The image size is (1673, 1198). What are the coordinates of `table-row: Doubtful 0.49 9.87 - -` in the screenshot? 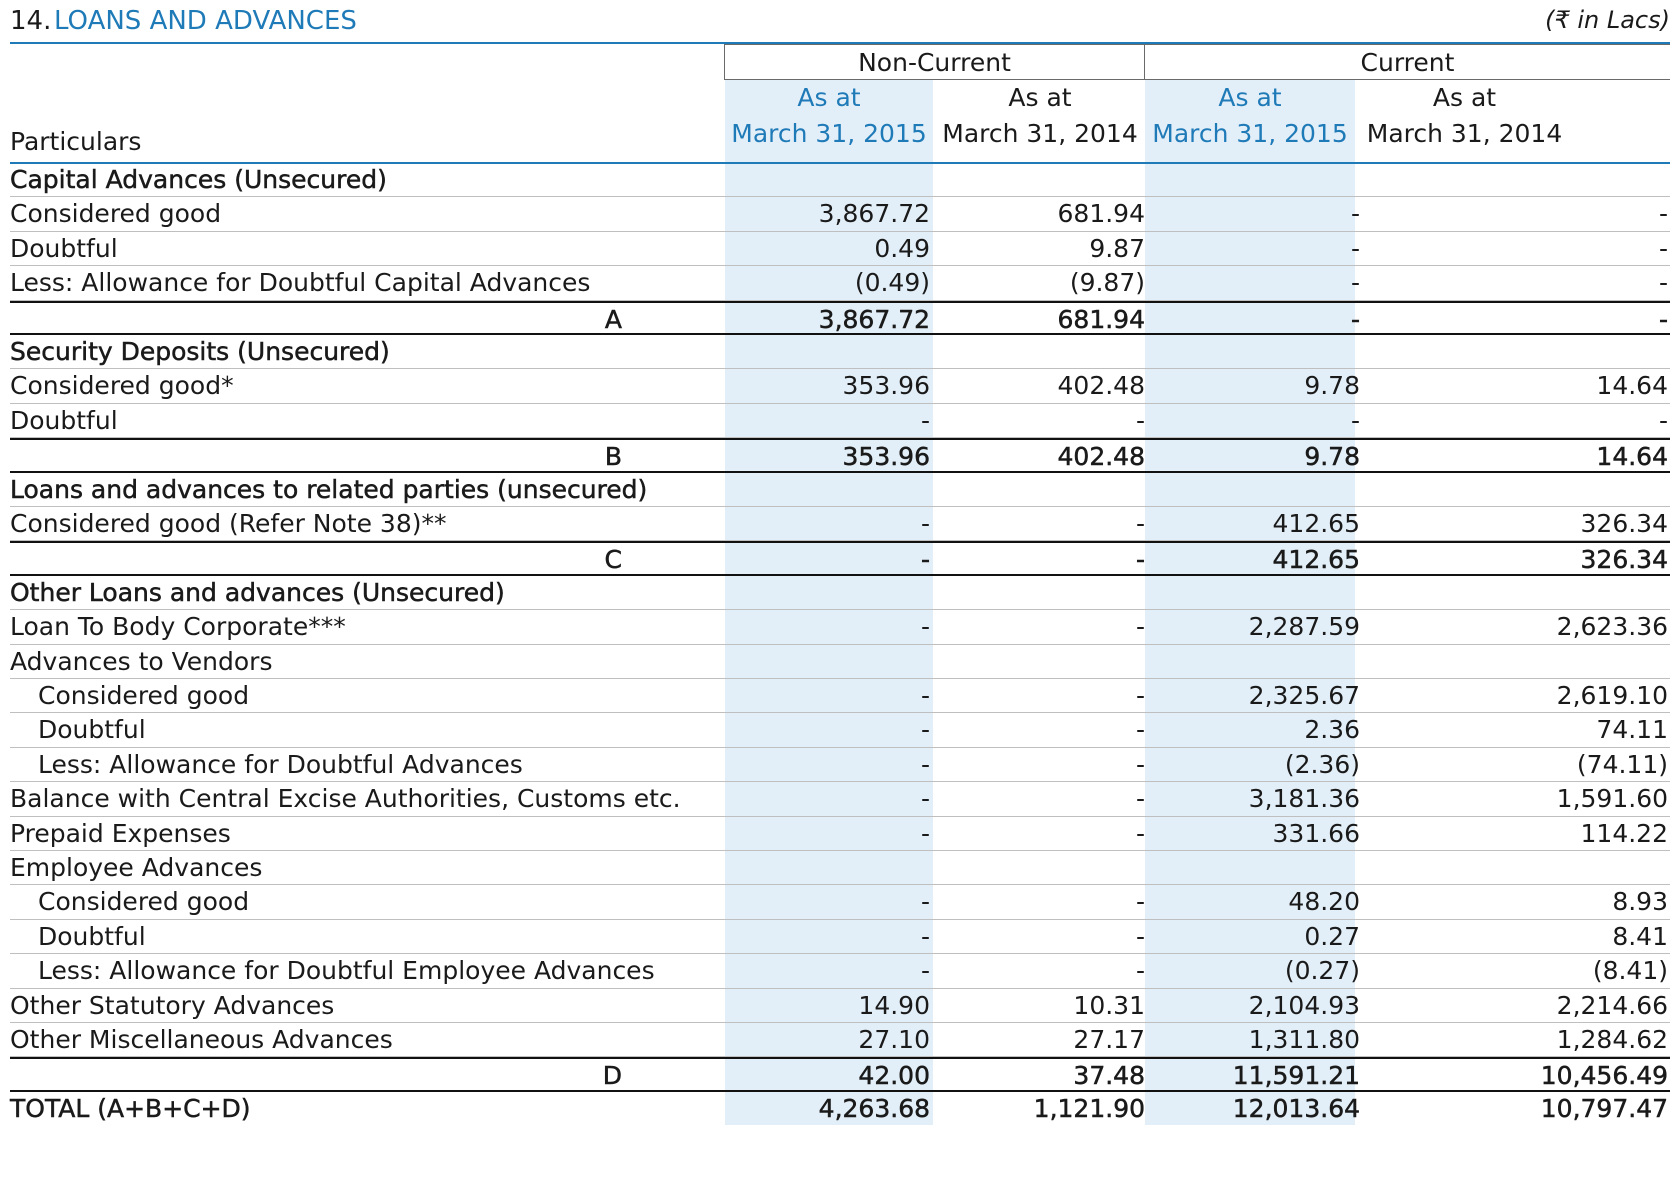 It's located at (840, 249).